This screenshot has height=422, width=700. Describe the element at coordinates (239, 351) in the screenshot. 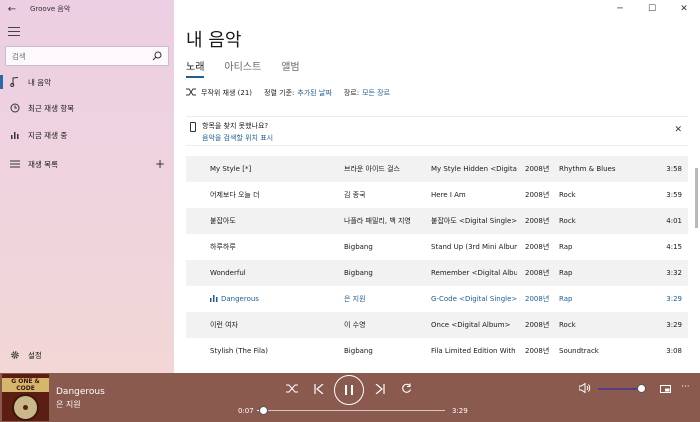

I see `song-title: Stylish (The Fila)` at that location.